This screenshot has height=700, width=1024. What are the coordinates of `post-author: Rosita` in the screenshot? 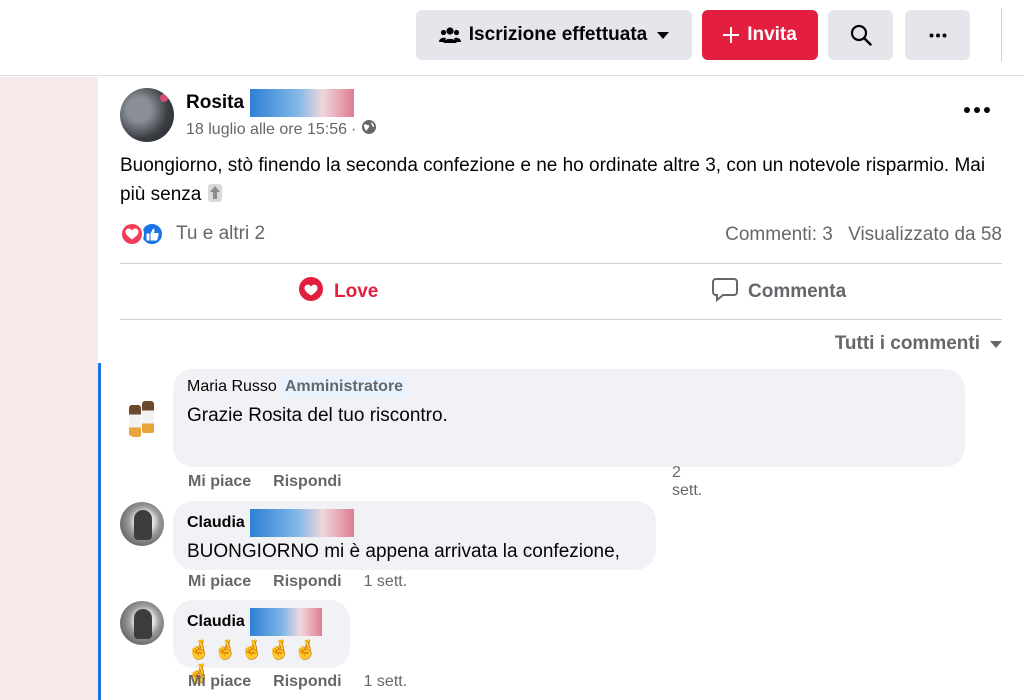 It's located at (270, 103).